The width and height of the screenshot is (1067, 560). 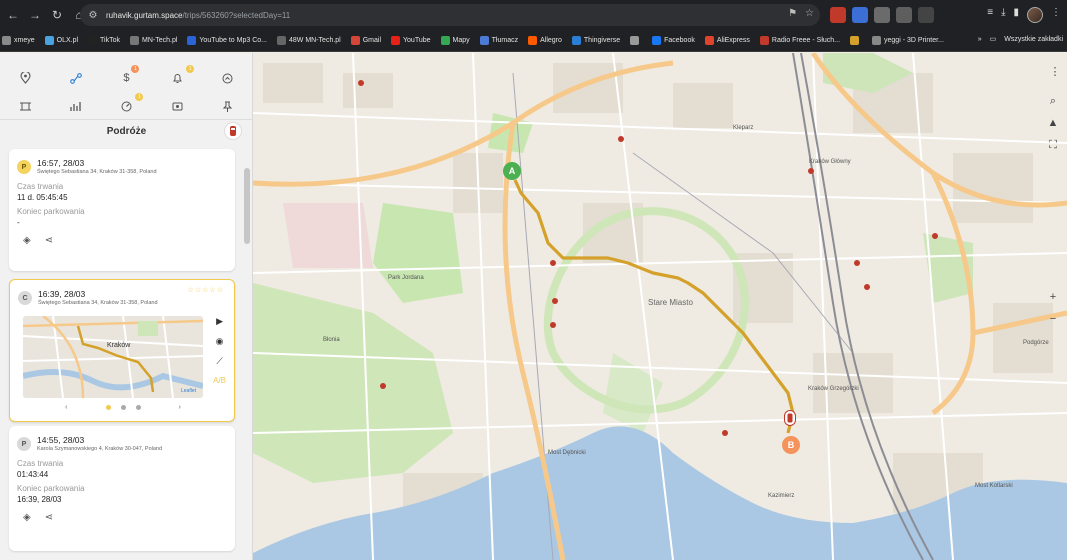 What do you see at coordinates (791, 445) in the screenshot?
I see `route-end-marker: B` at bounding box center [791, 445].